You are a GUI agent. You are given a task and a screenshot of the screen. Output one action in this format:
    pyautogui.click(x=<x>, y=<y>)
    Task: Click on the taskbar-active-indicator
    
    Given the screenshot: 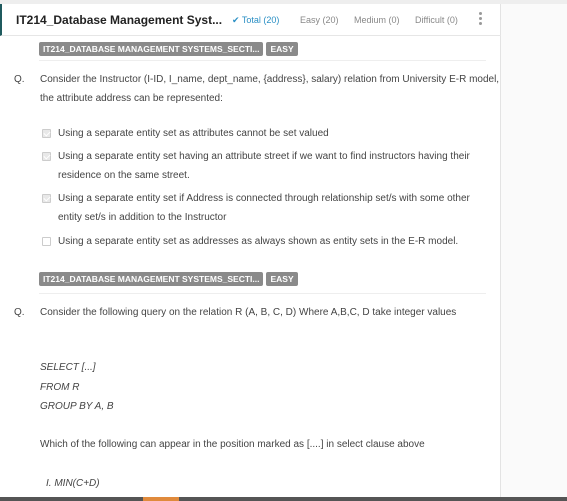 What is the action you would take?
    pyautogui.click(x=161, y=499)
    